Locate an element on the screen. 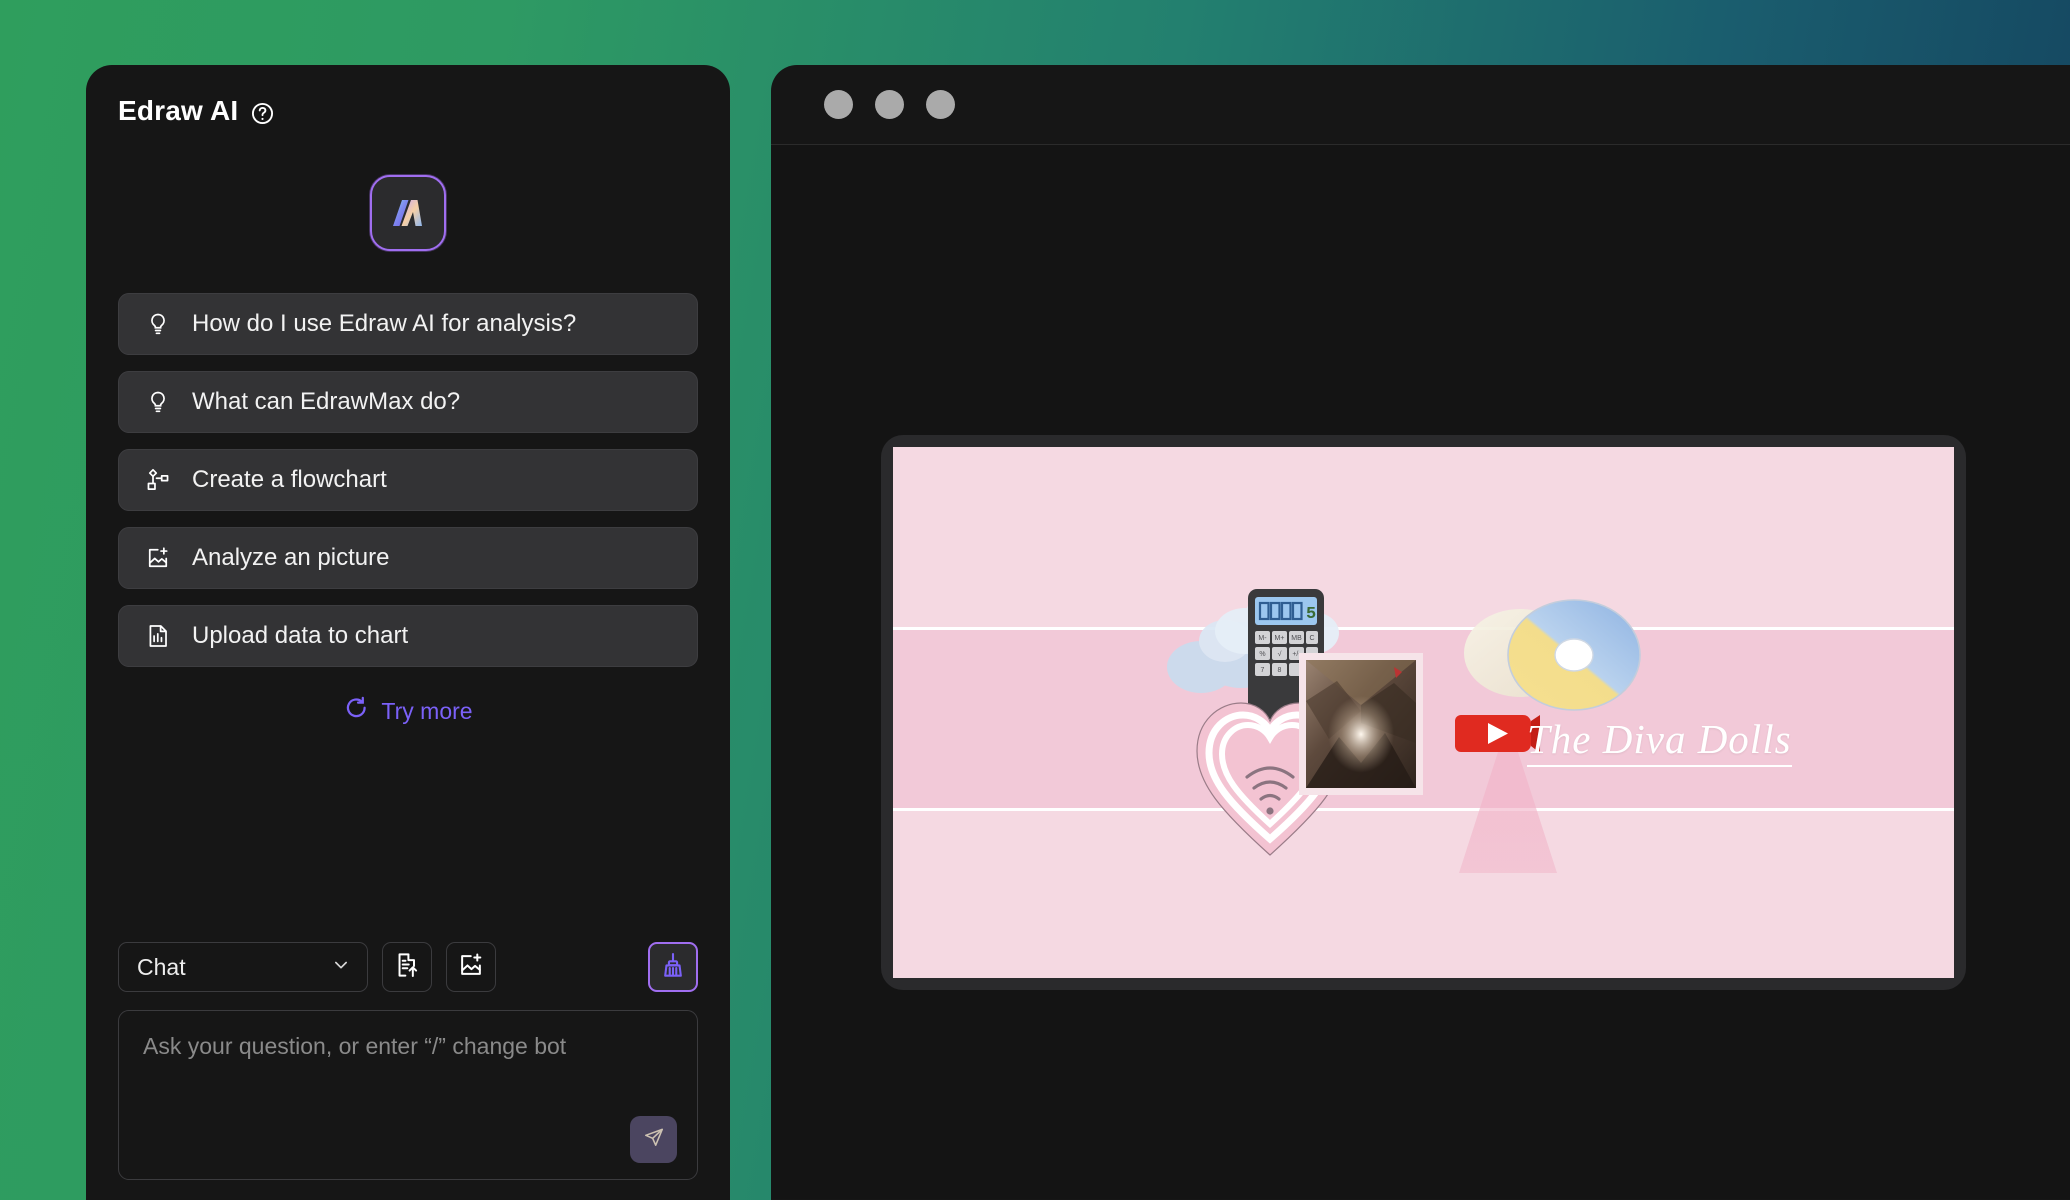 The height and width of the screenshot is (1200, 2070). clear-chat-button is located at coordinates (673, 967).